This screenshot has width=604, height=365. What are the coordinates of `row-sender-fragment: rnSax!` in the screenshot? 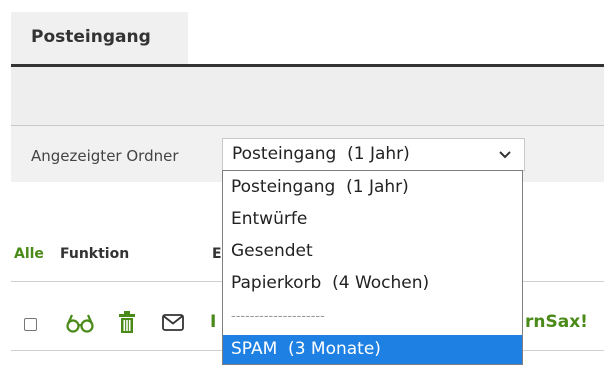 It's located at (556, 322).